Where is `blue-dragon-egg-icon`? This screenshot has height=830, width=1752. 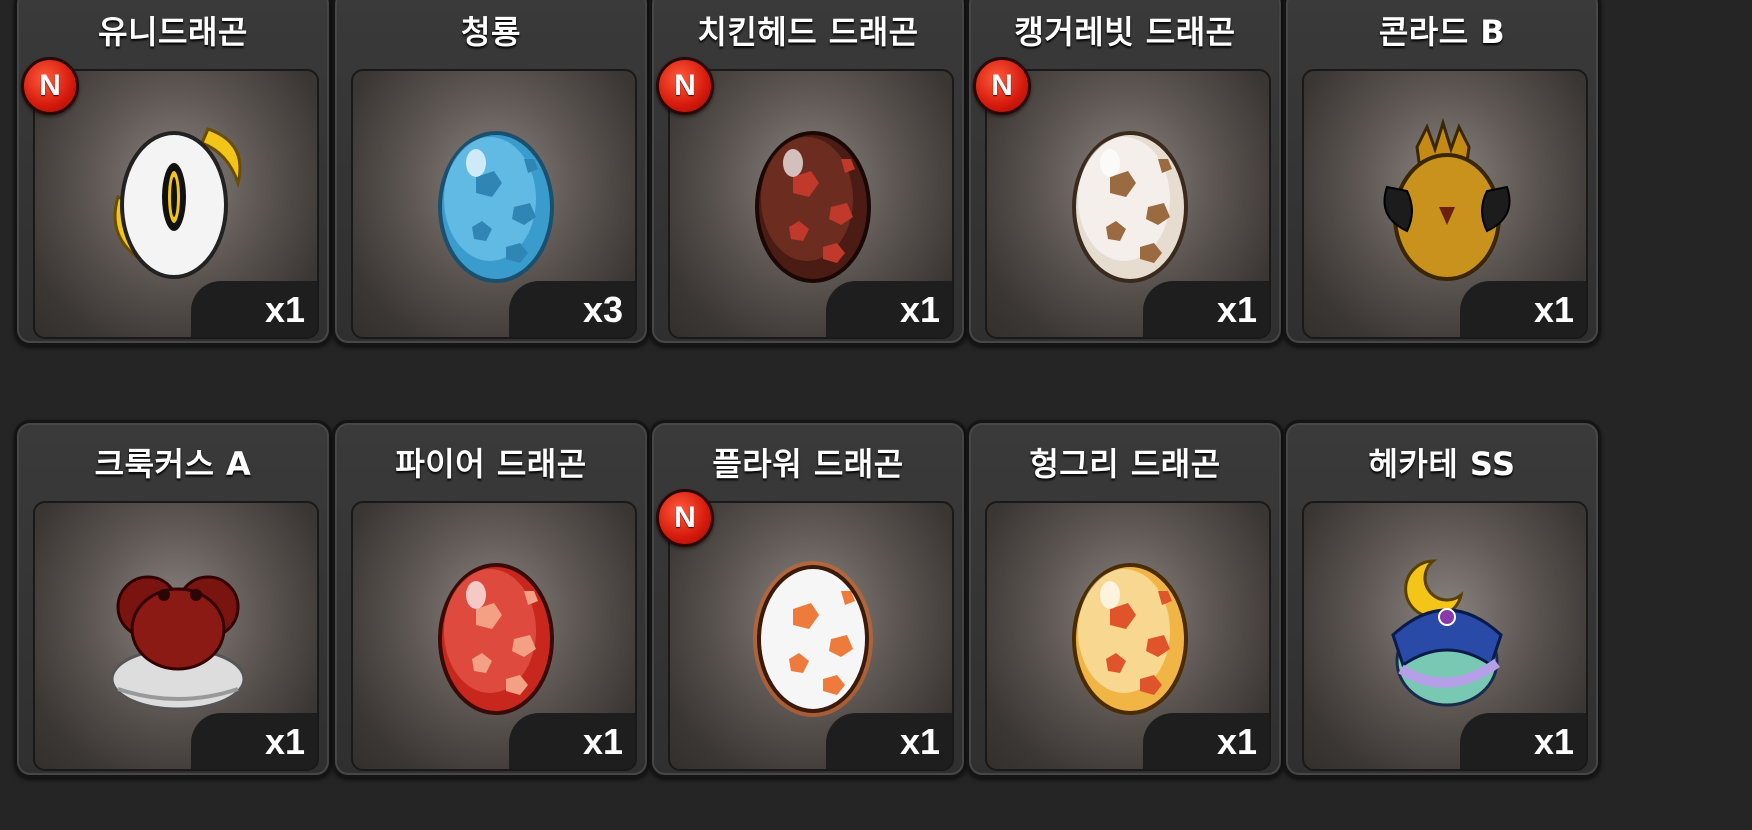
blue-dragon-egg-icon is located at coordinates (496, 197).